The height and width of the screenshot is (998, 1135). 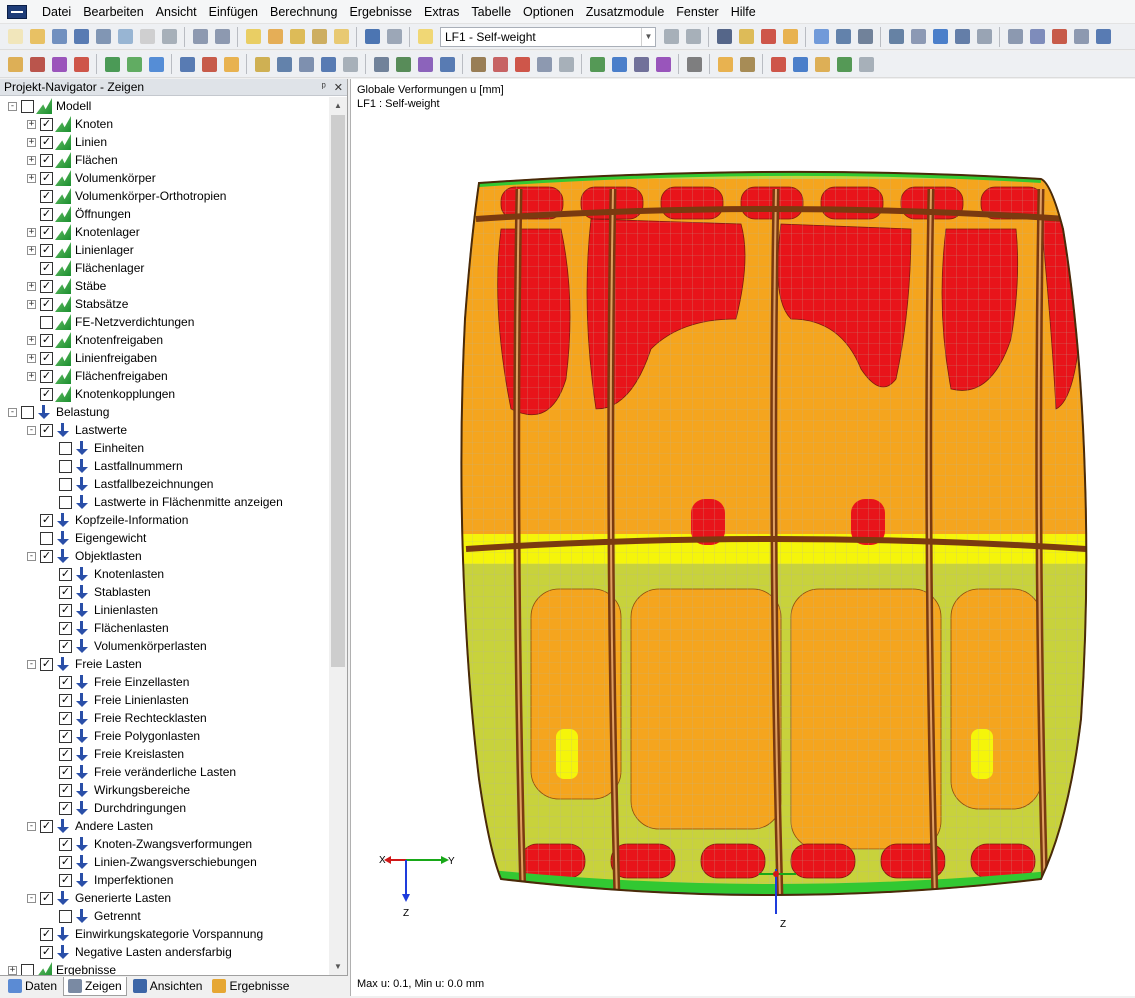 I want to click on tb2-button-21-icon, so click(x=522, y=64).